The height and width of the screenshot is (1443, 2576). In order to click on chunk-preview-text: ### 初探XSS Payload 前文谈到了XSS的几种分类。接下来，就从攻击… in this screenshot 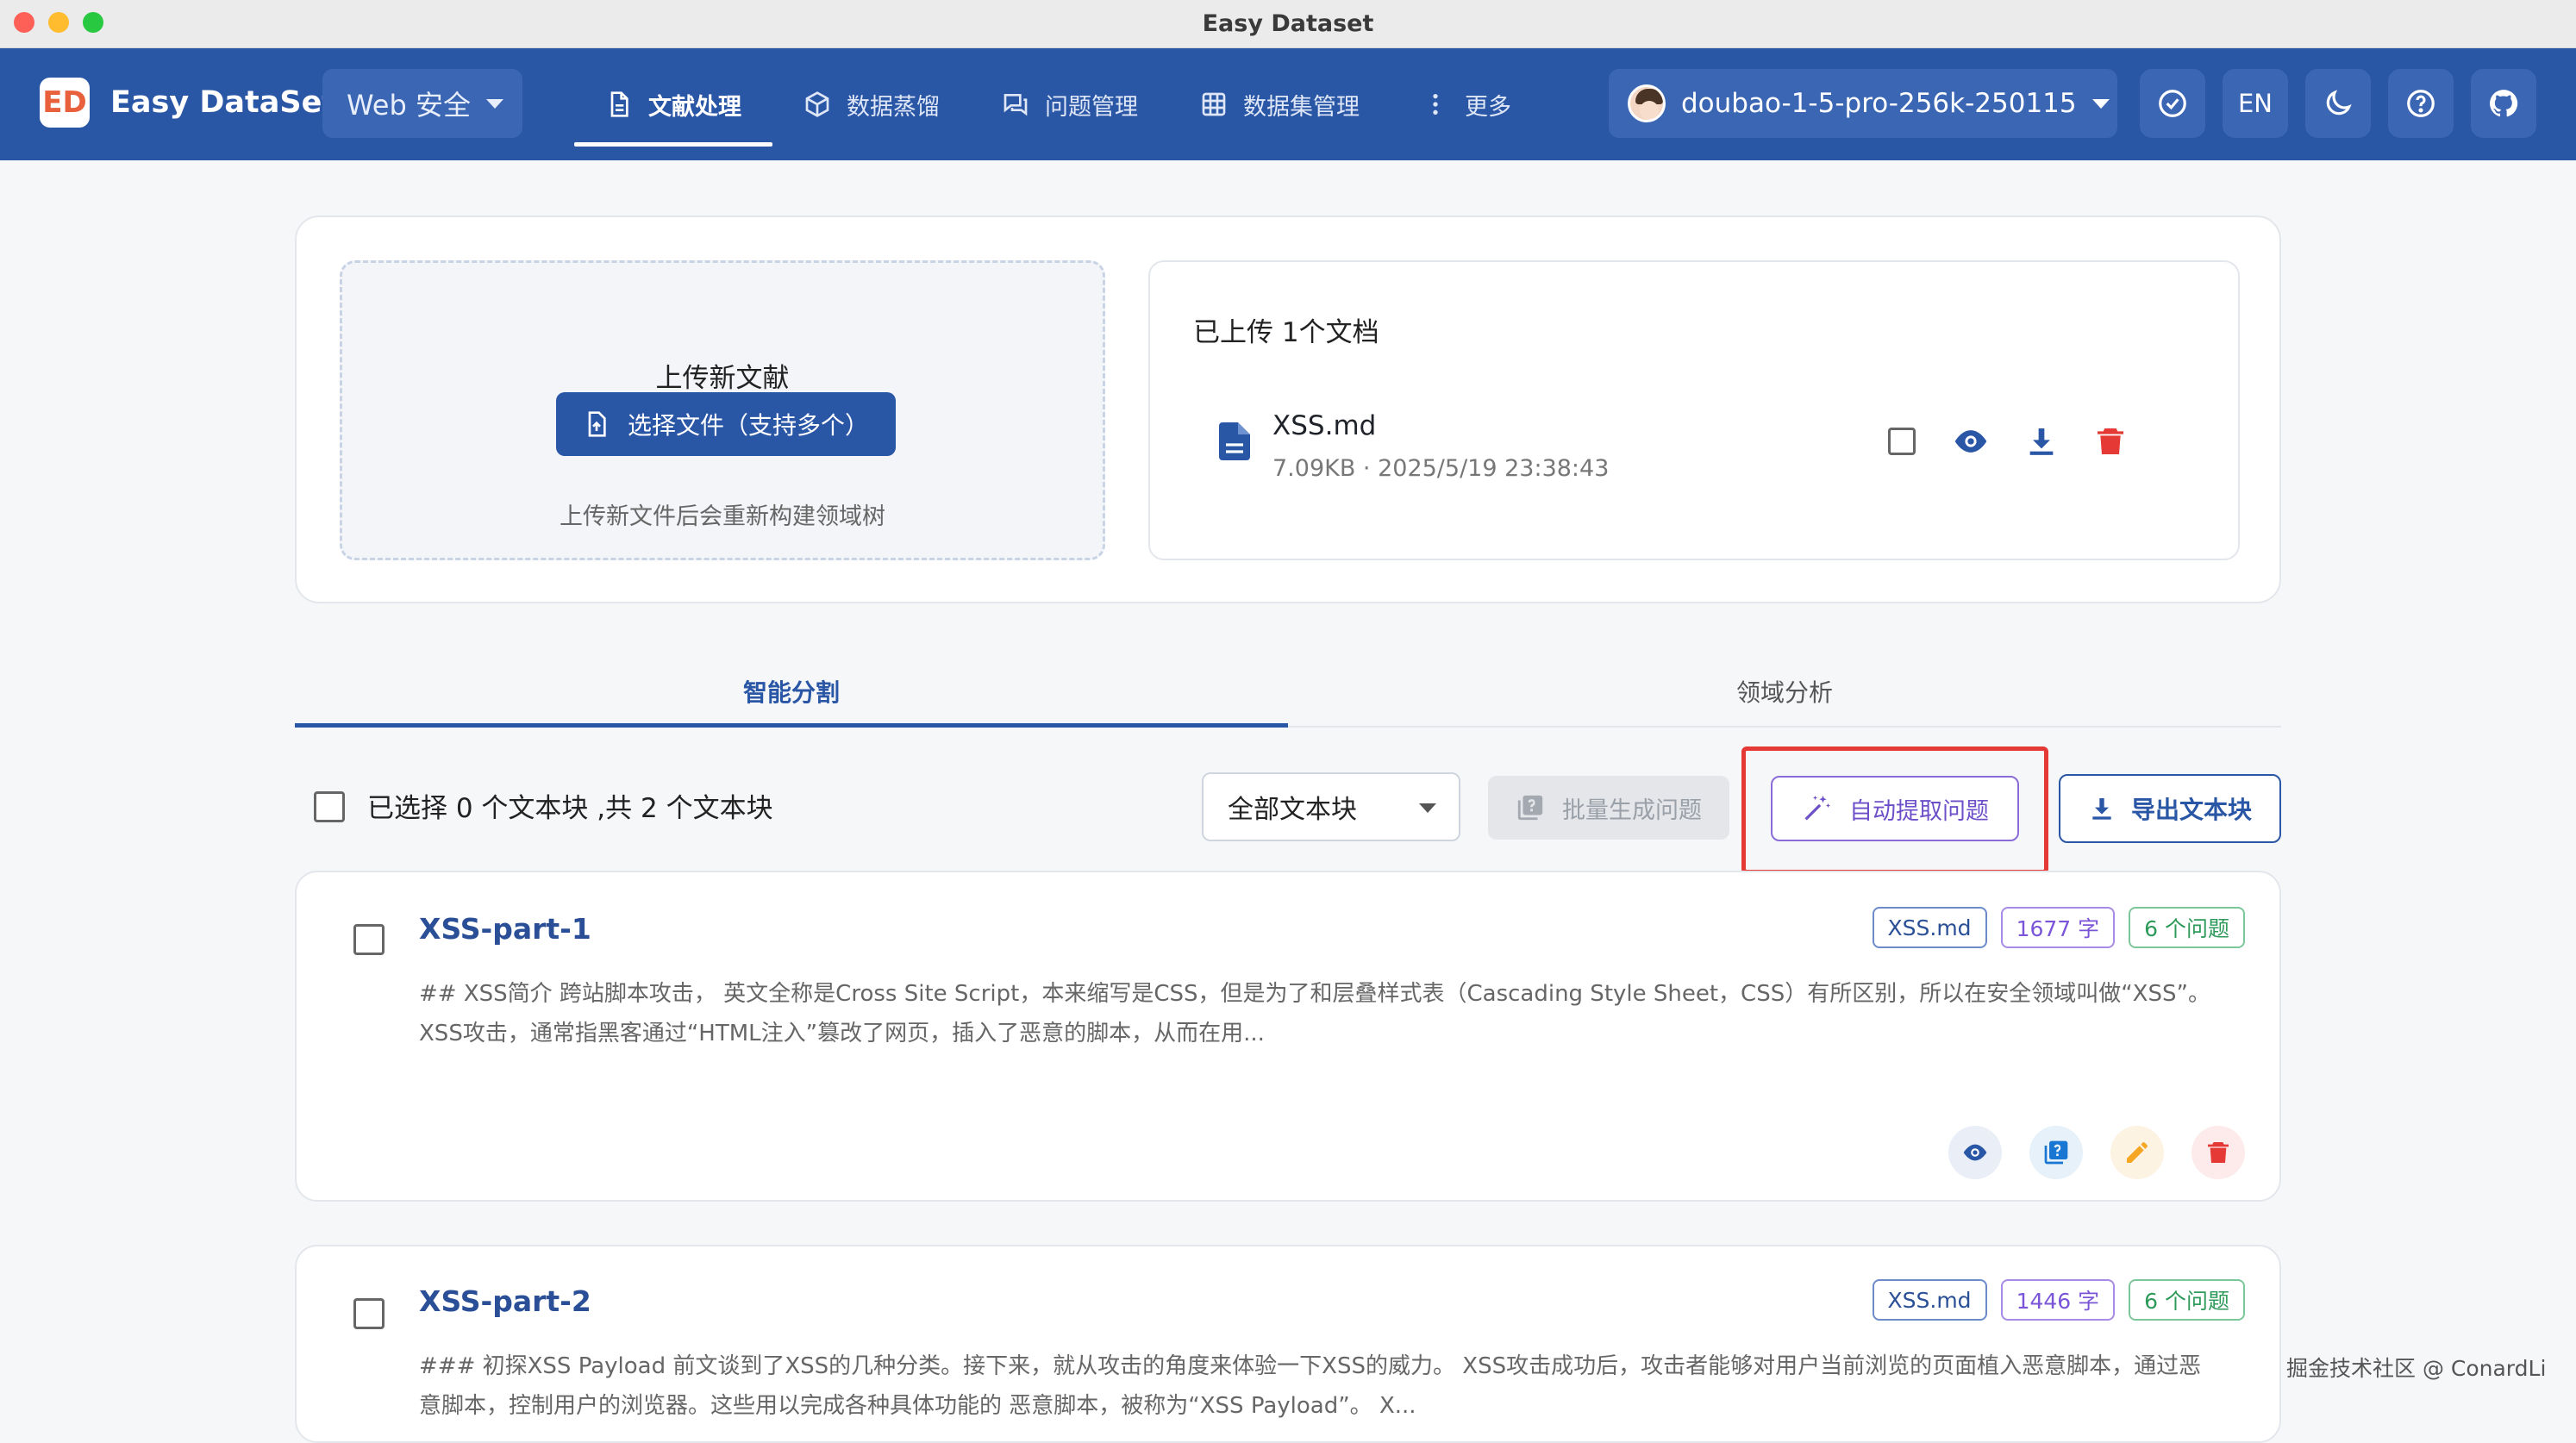, I will do `click(1310, 1386)`.